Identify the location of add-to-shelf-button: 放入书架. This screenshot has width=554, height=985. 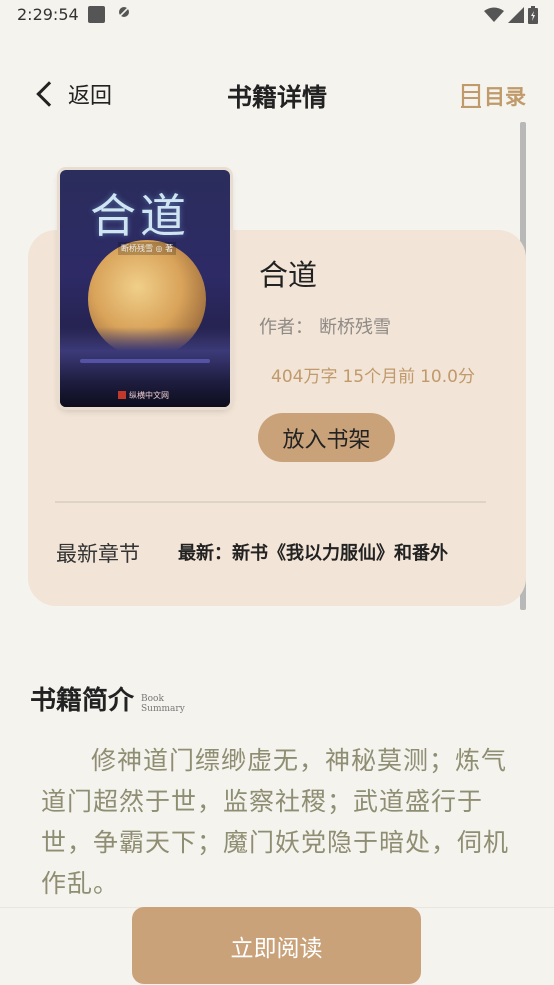
(326, 437).